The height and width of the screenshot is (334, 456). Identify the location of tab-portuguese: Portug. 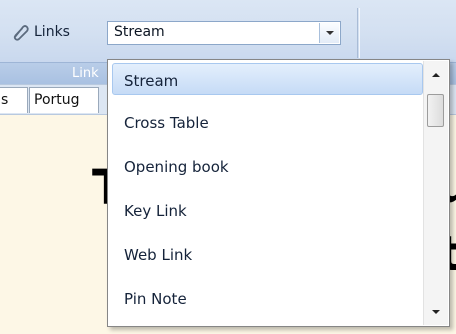
(64, 100).